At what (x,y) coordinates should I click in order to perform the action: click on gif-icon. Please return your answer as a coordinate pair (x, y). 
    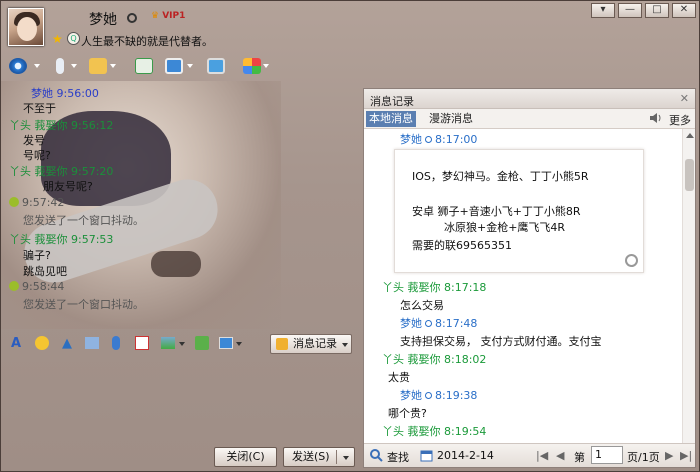
    Looking at the image, I should click on (92, 343).